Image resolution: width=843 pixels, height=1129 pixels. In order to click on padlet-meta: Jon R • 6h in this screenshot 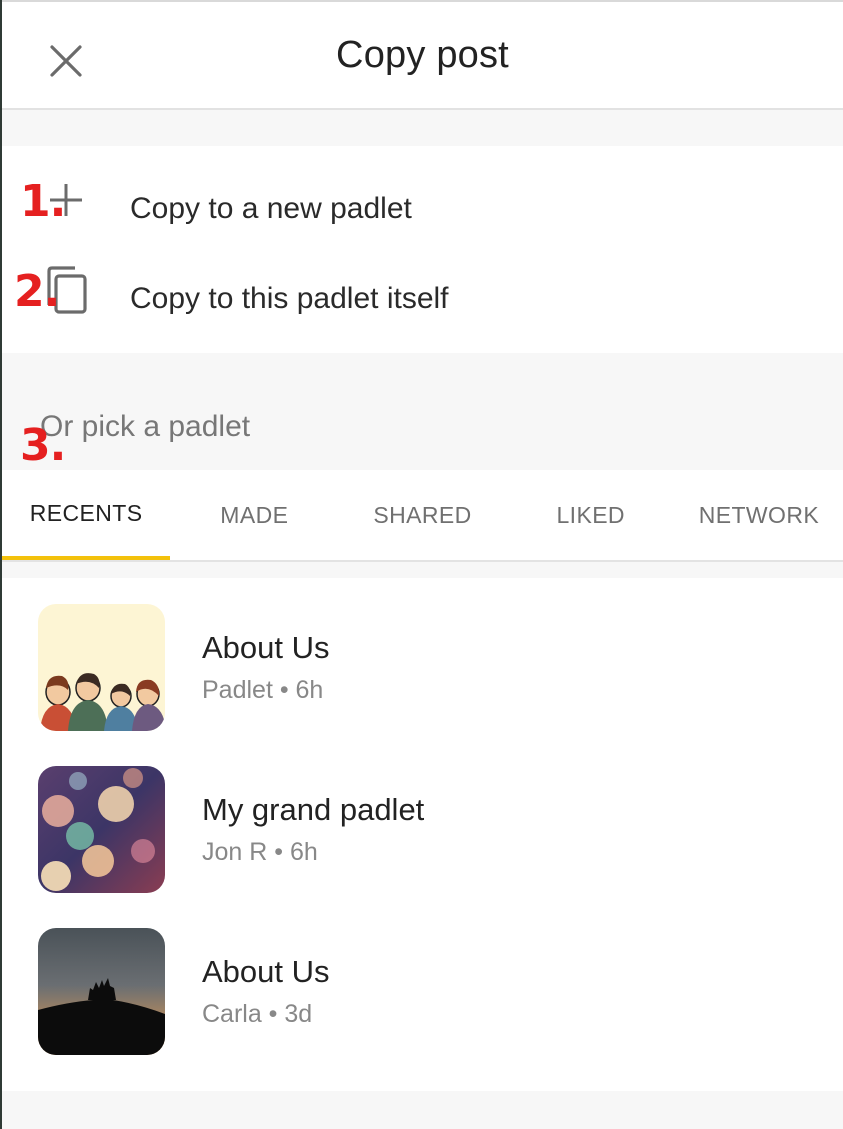, I will do `click(260, 852)`.